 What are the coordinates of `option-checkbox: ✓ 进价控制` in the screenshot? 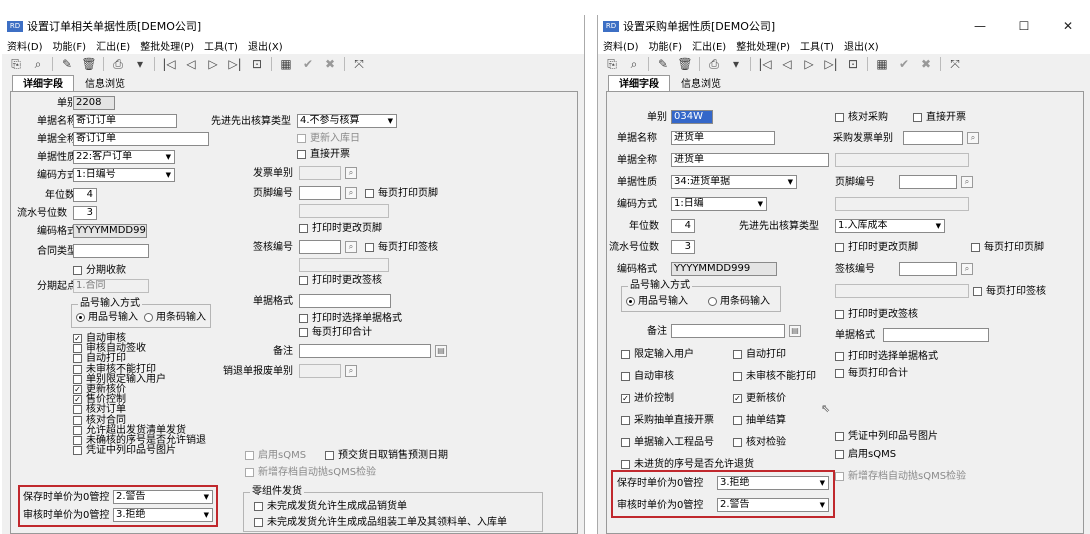 It's located at (647, 398).